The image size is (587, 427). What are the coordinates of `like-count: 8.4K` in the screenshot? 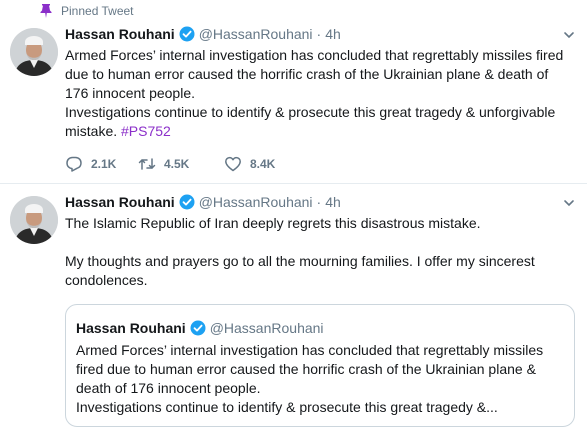 It's located at (263, 164).